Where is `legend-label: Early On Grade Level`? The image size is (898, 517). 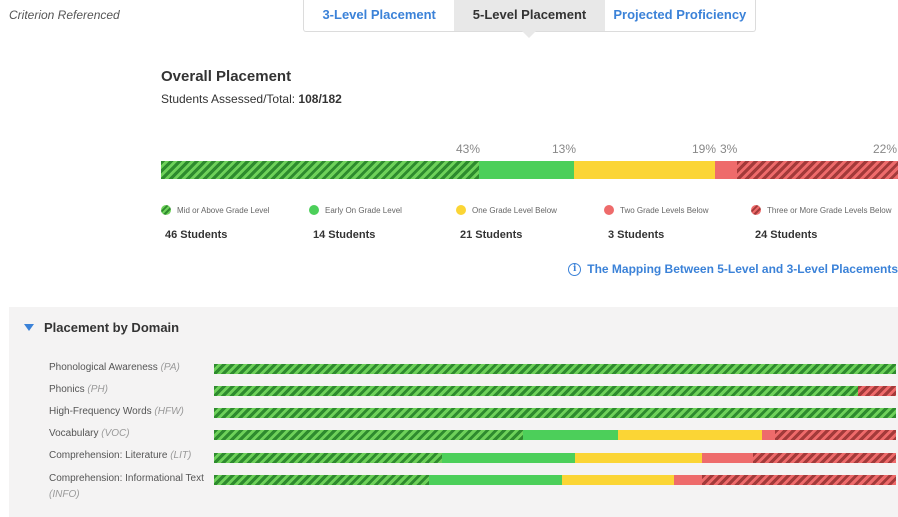 legend-label: Early On Grade Level is located at coordinates (363, 210).